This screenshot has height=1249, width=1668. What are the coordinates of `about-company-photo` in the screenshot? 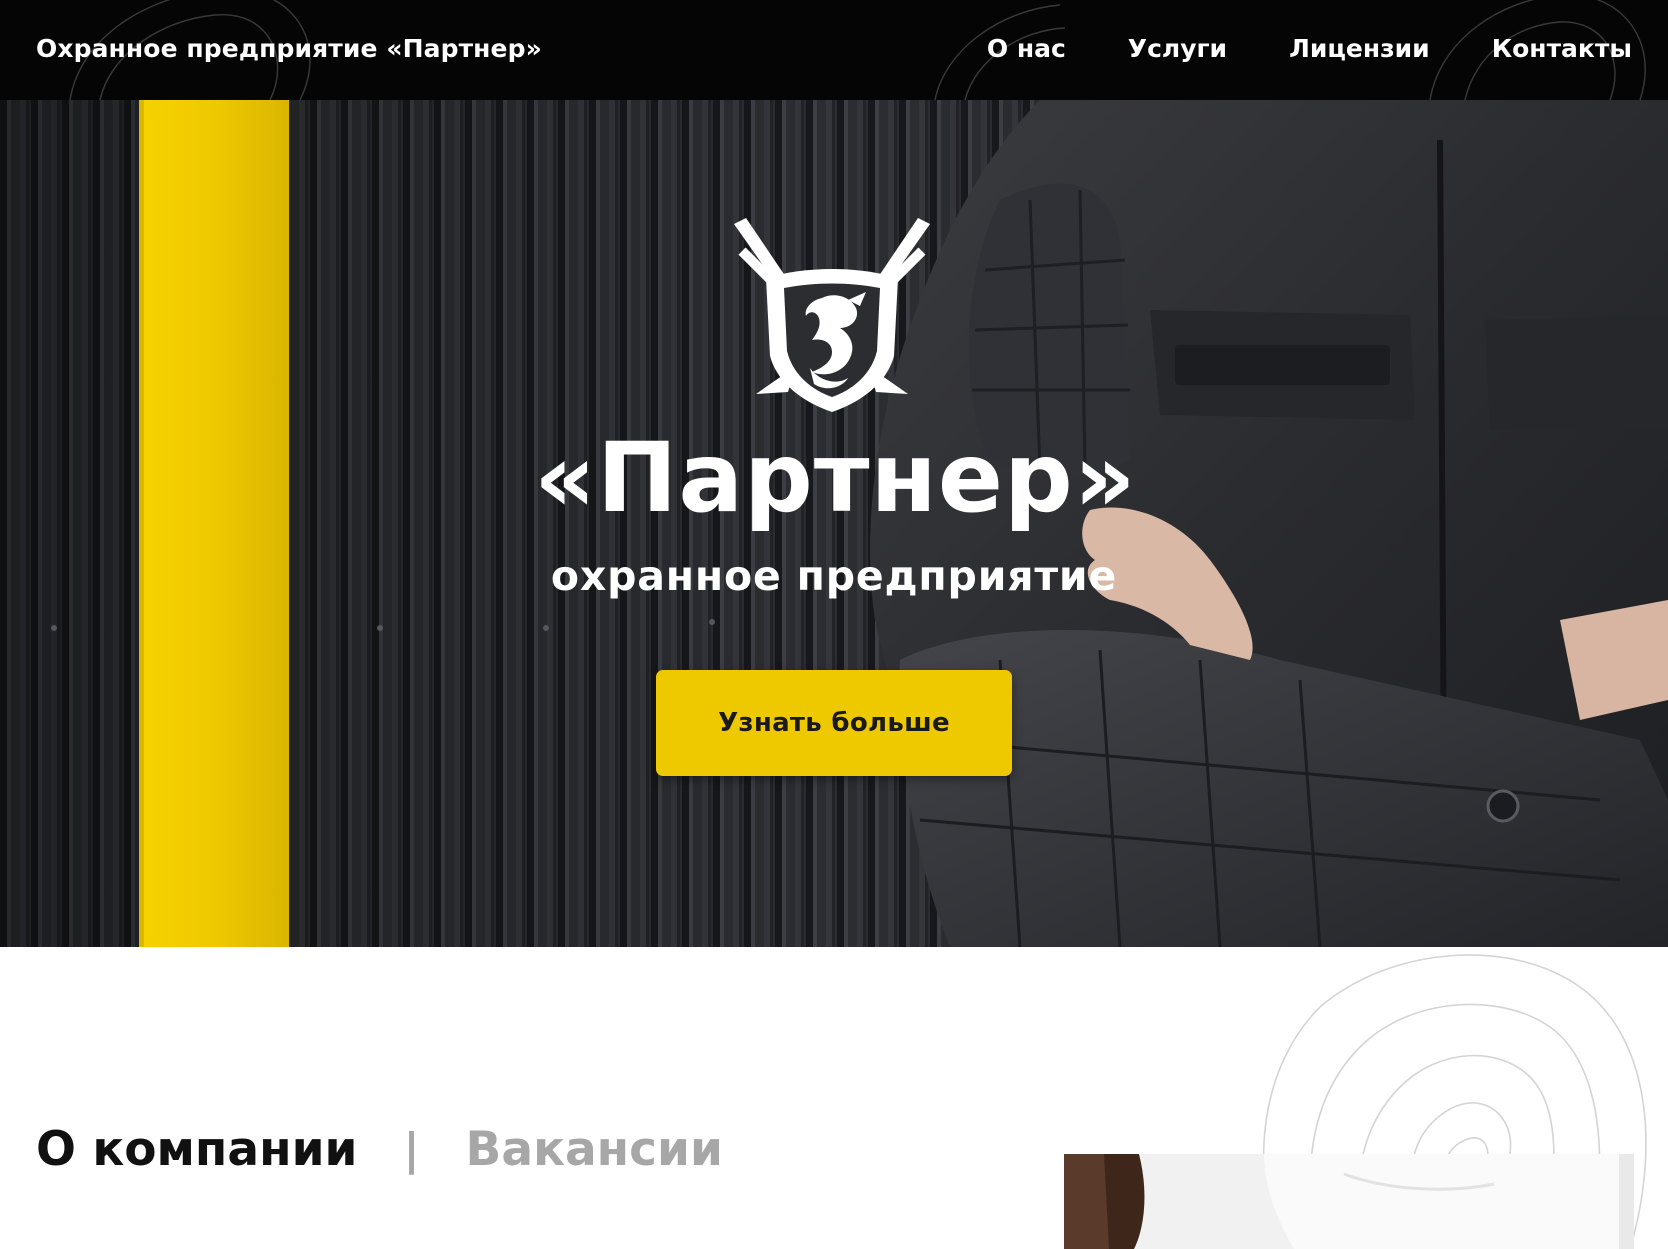 It's located at (1349, 1201).